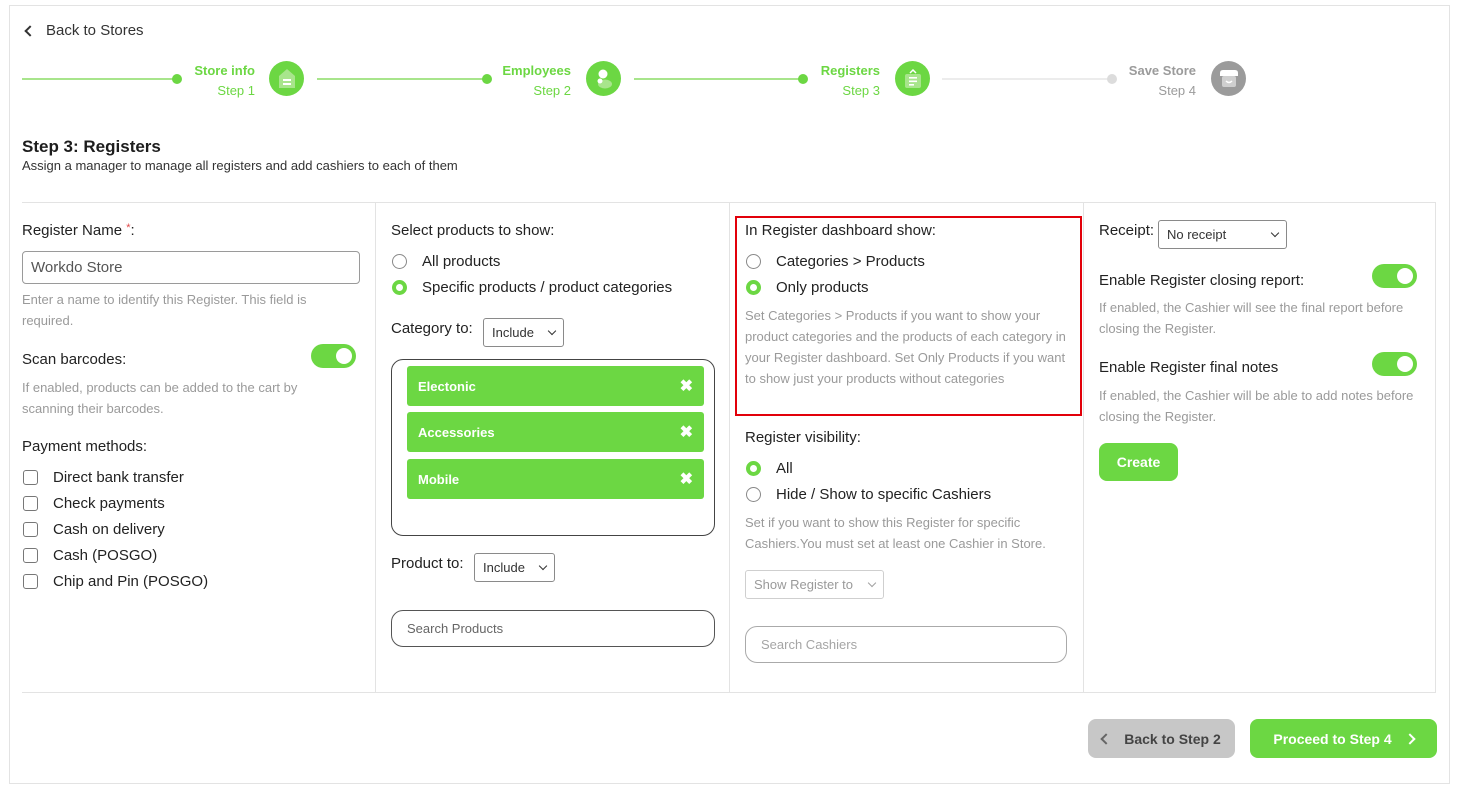 This screenshot has width=1457, height=795. Describe the element at coordinates (803, 584) in the screenshot. I see `select-value: Show Register to` at that location.